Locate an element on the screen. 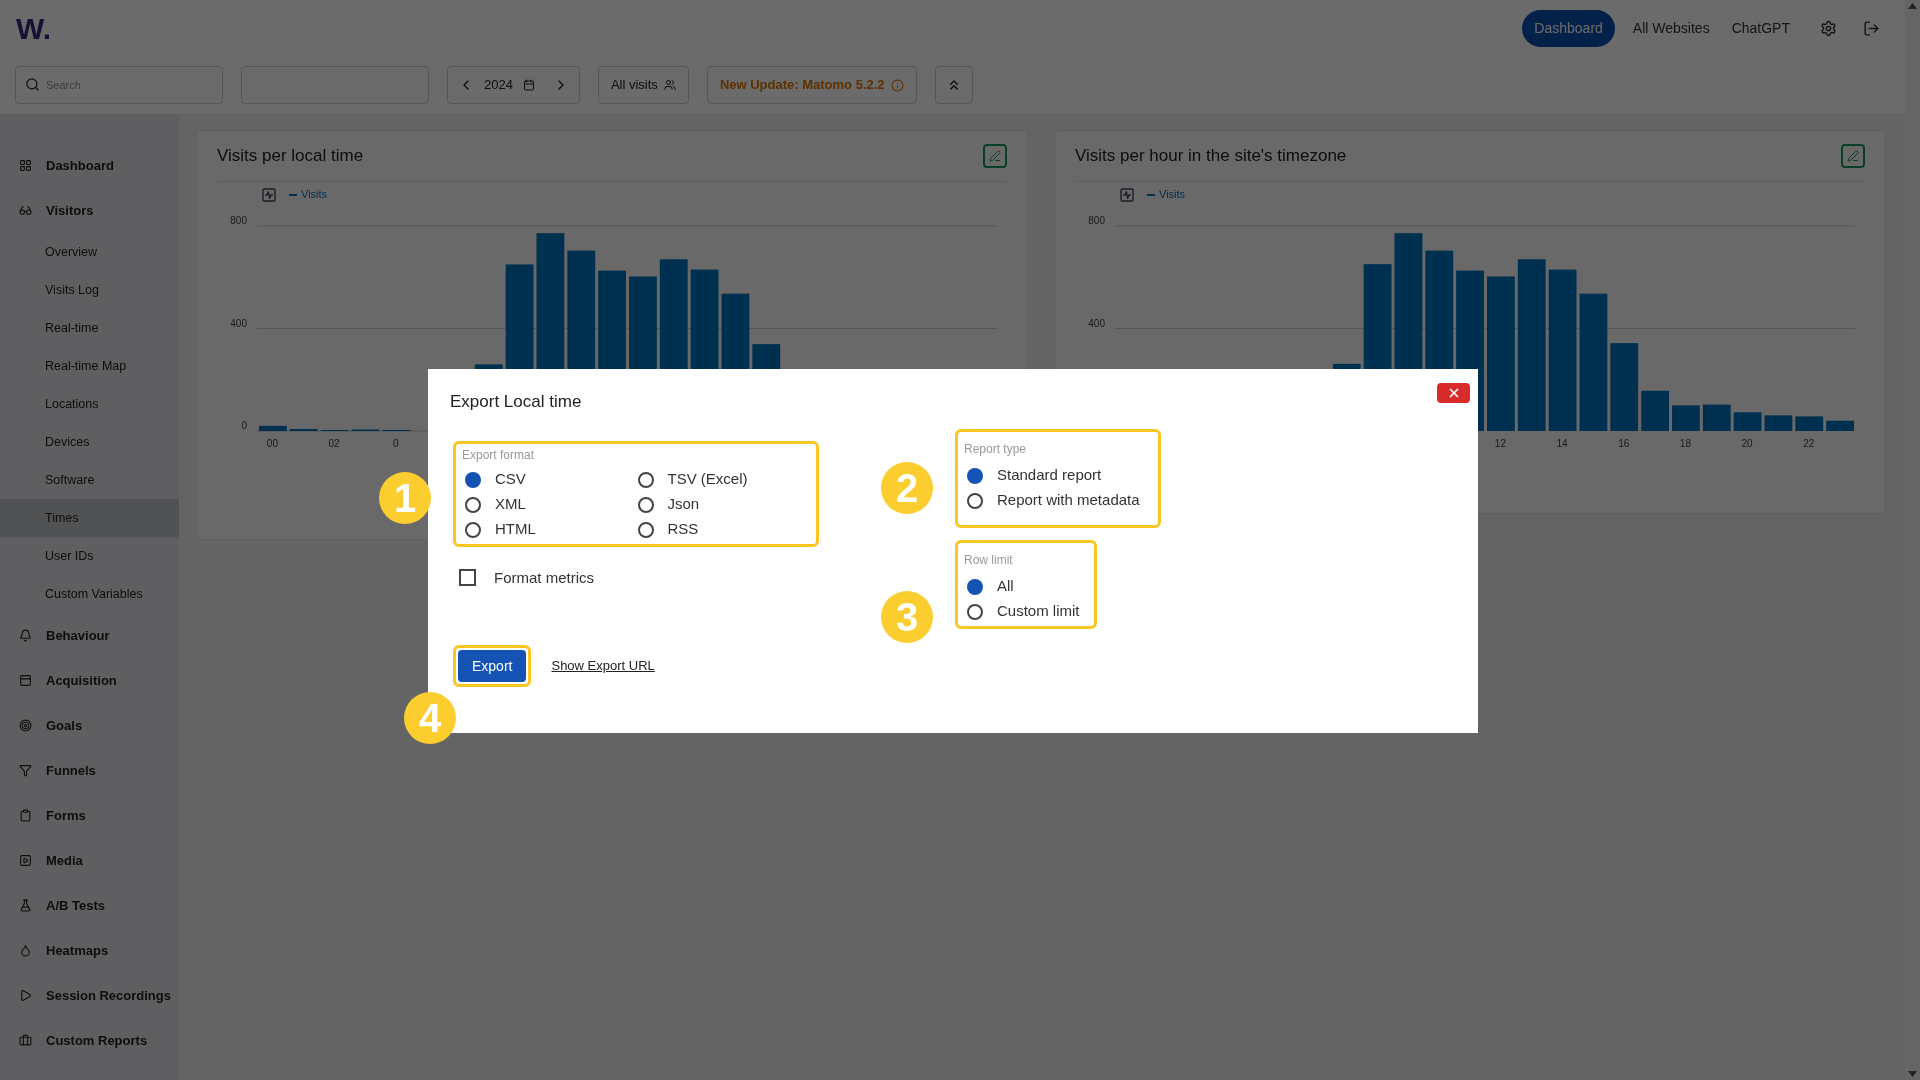  sidebar-item: Visitors is located at coordinates (70, 210).